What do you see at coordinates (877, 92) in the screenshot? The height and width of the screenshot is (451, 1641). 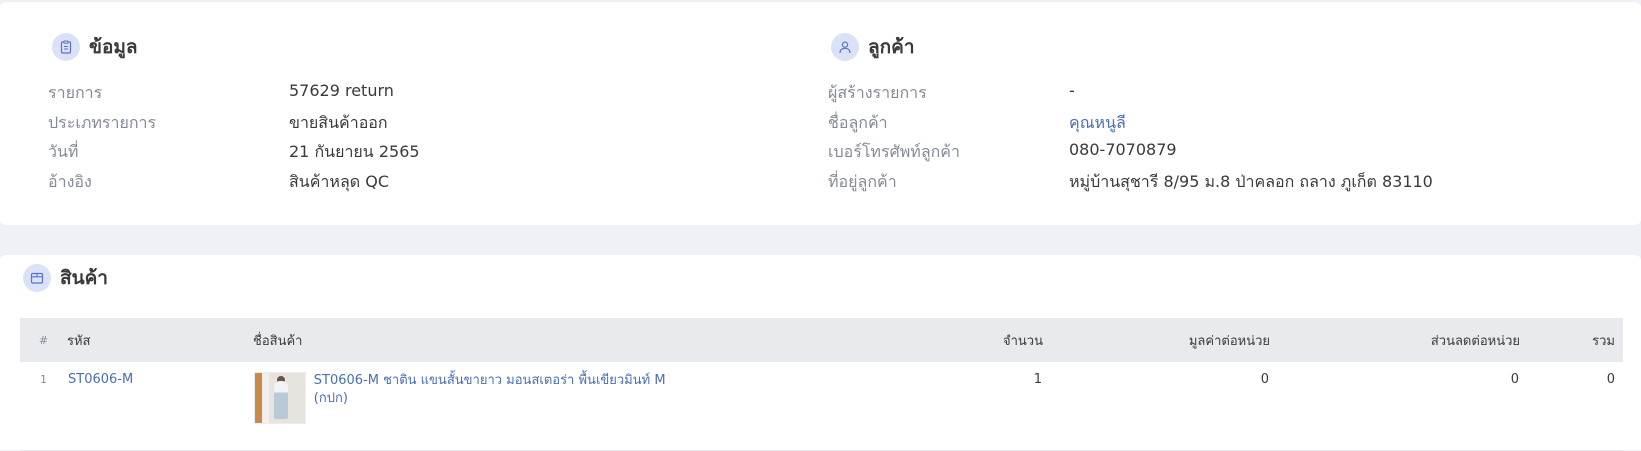 I see `customer-label: ผู้สร้างรายการ` at bounding box center [877, 92].